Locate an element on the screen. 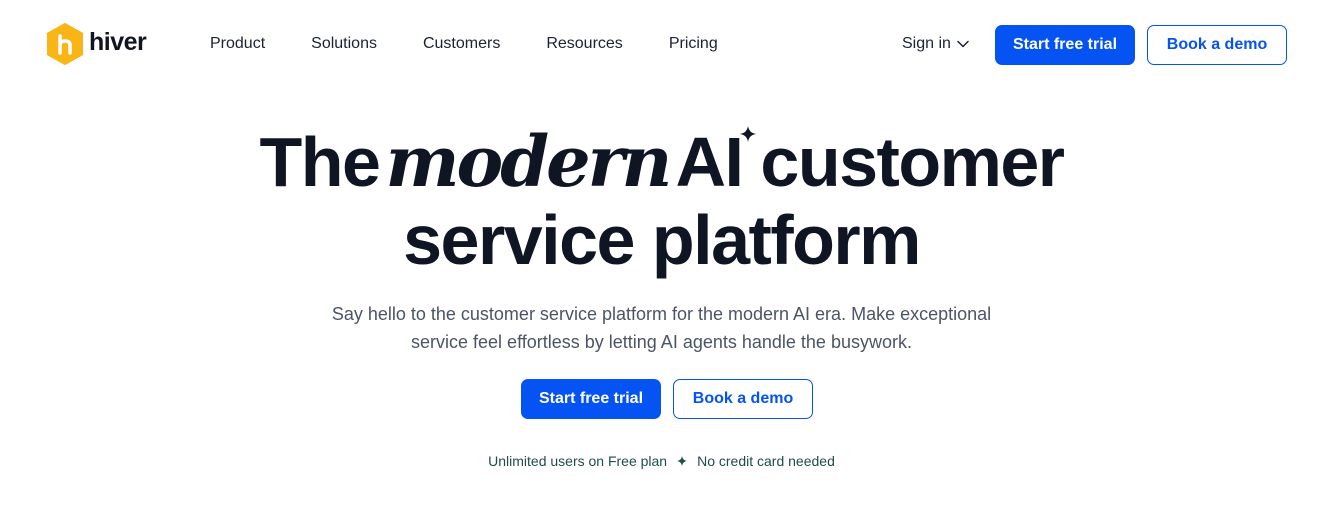  nav-link-product: Product is located at coordinates (237, 44).